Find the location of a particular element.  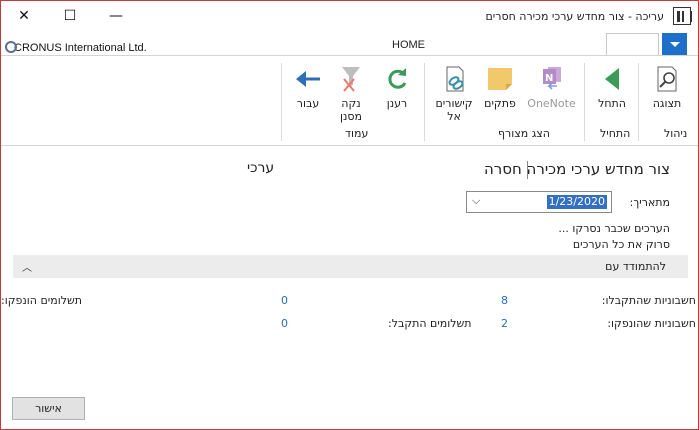

group-label-manage: ניהול is located at coordinates (676, 133).